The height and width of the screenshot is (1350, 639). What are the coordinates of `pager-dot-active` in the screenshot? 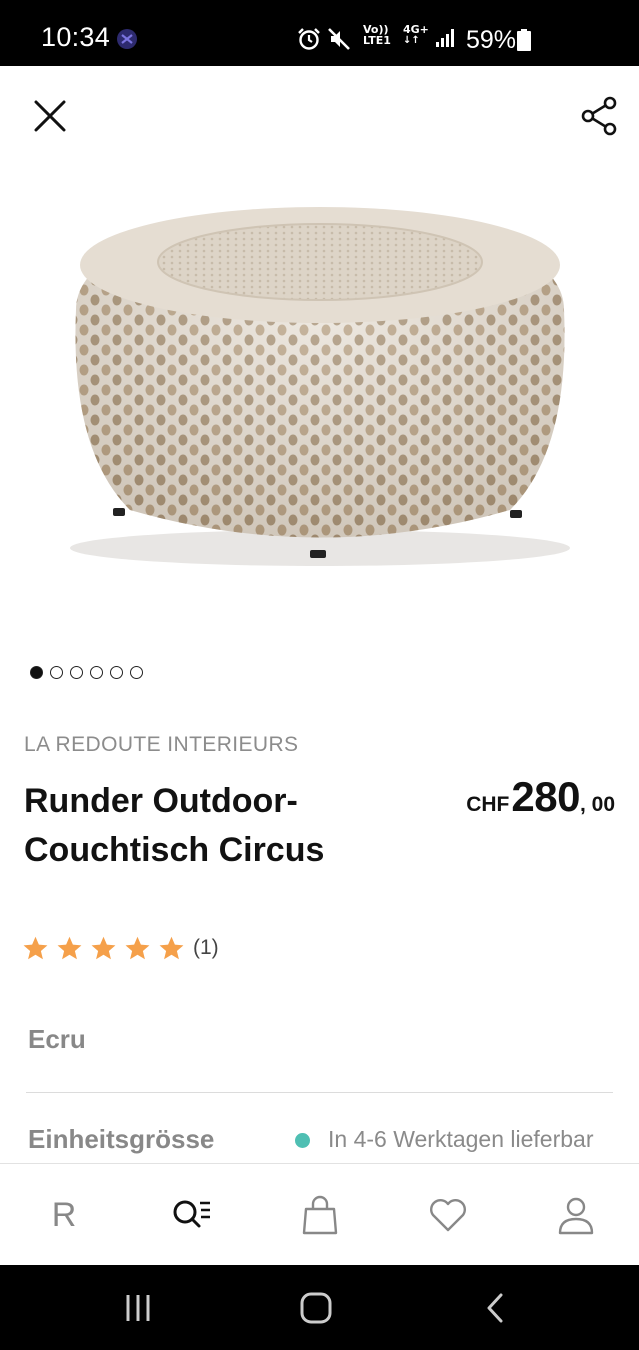 It's located at (36, 672).